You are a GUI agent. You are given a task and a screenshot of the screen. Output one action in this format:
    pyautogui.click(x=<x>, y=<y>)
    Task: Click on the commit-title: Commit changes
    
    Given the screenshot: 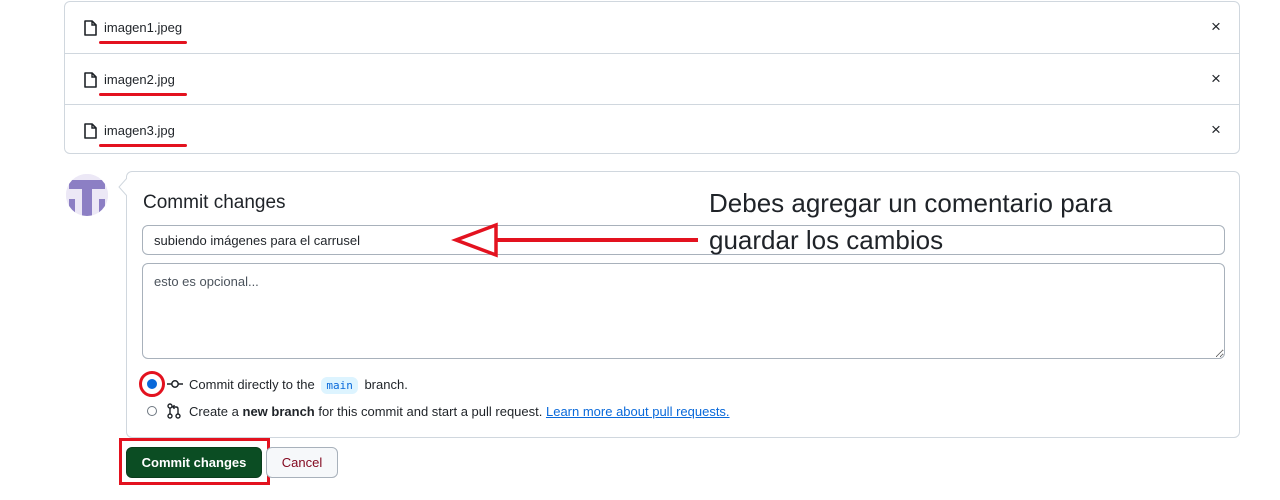 What is the action you would take?
    pyautogui.click(x=214, y=202)
    